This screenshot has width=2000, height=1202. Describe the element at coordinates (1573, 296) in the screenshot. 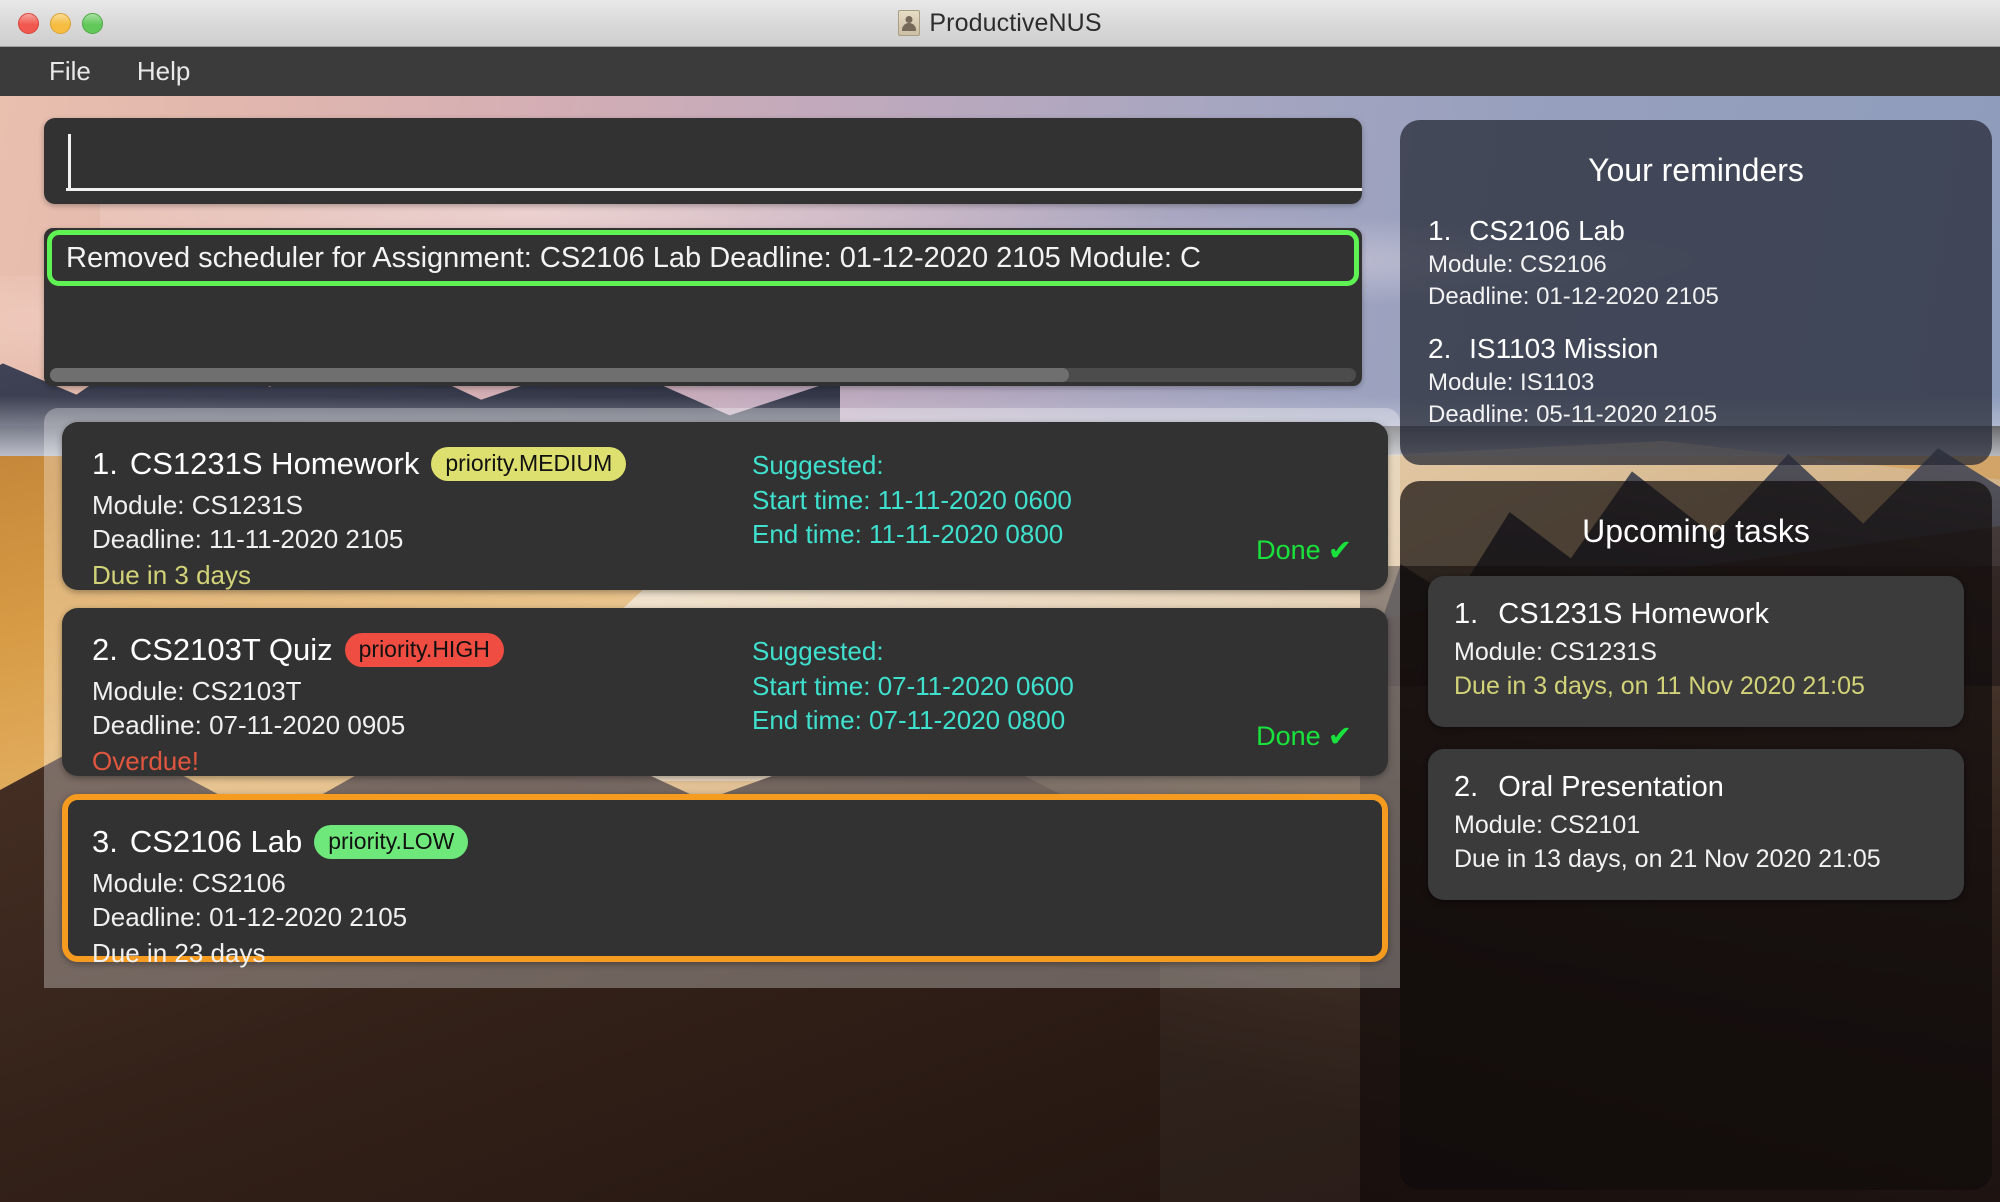

I see `reminder-deadline: Deadline: 01-12-2020 2105` at that location.